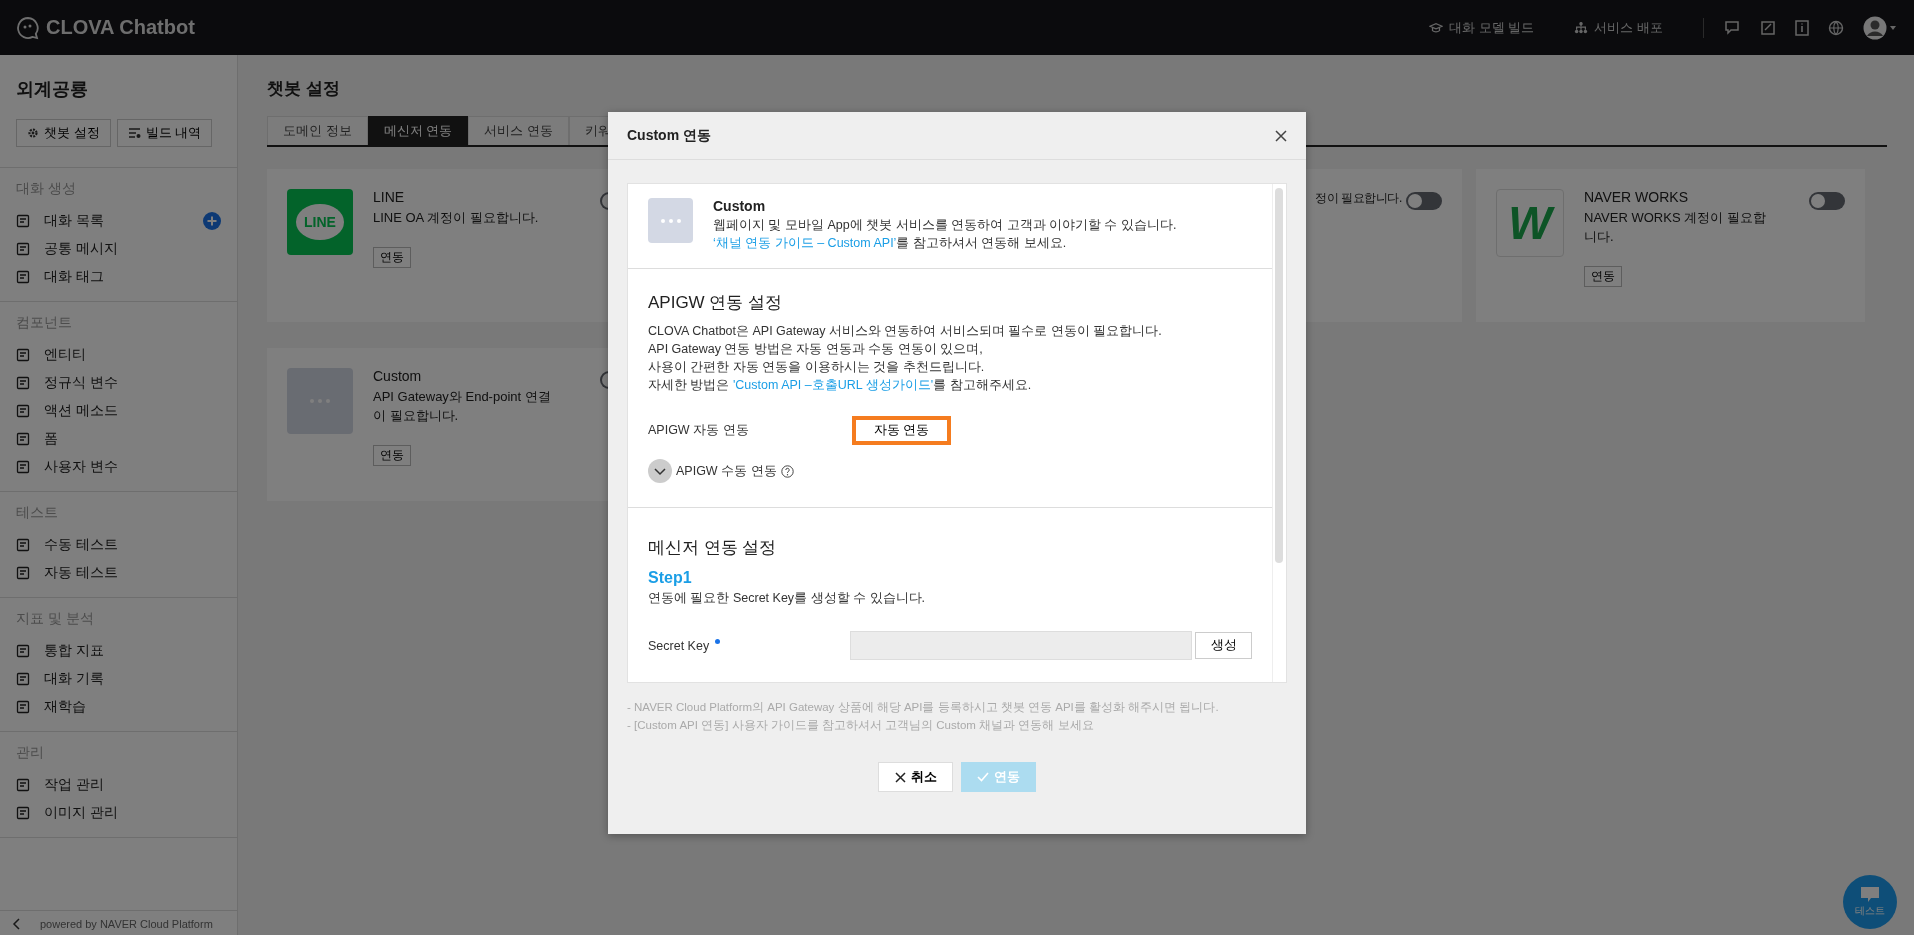 Image resolution: width=1914 pixels, height=935 pixels. What do you see at coordinates (1358, 198) in the screenshot?
I see `channel-description: 정이 필요합니다.` at bounding box center [1358, 198].